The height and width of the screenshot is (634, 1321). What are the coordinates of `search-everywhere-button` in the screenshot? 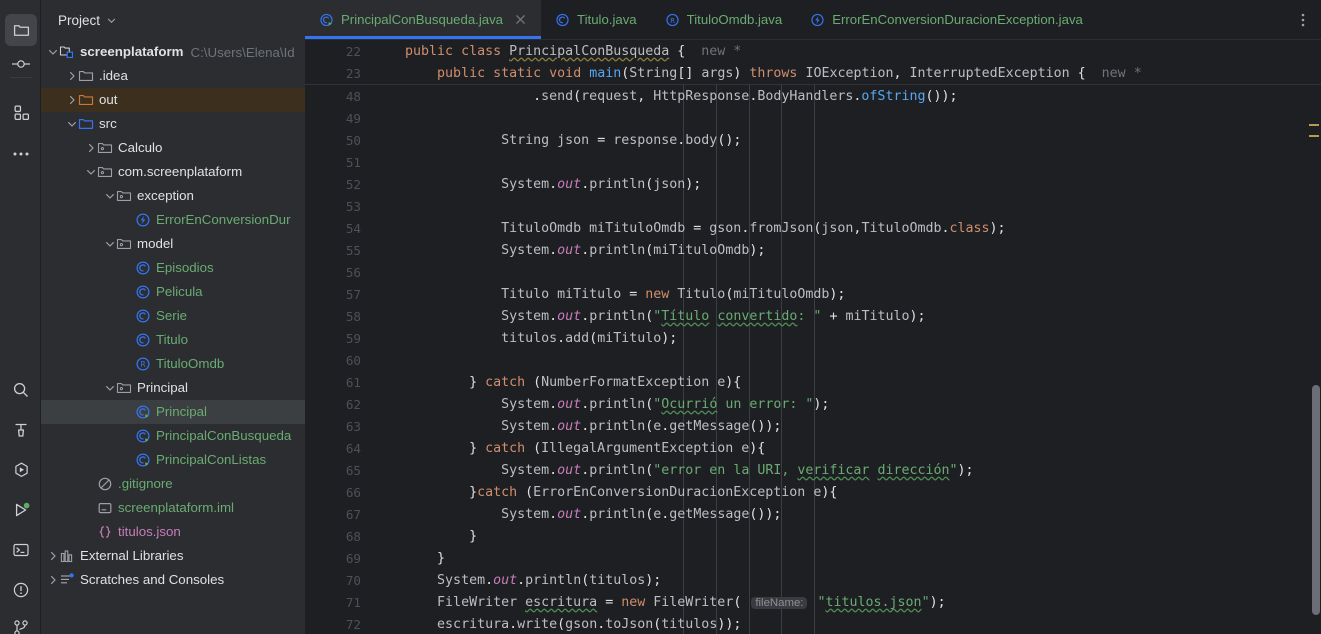 It's located at (21, 390).